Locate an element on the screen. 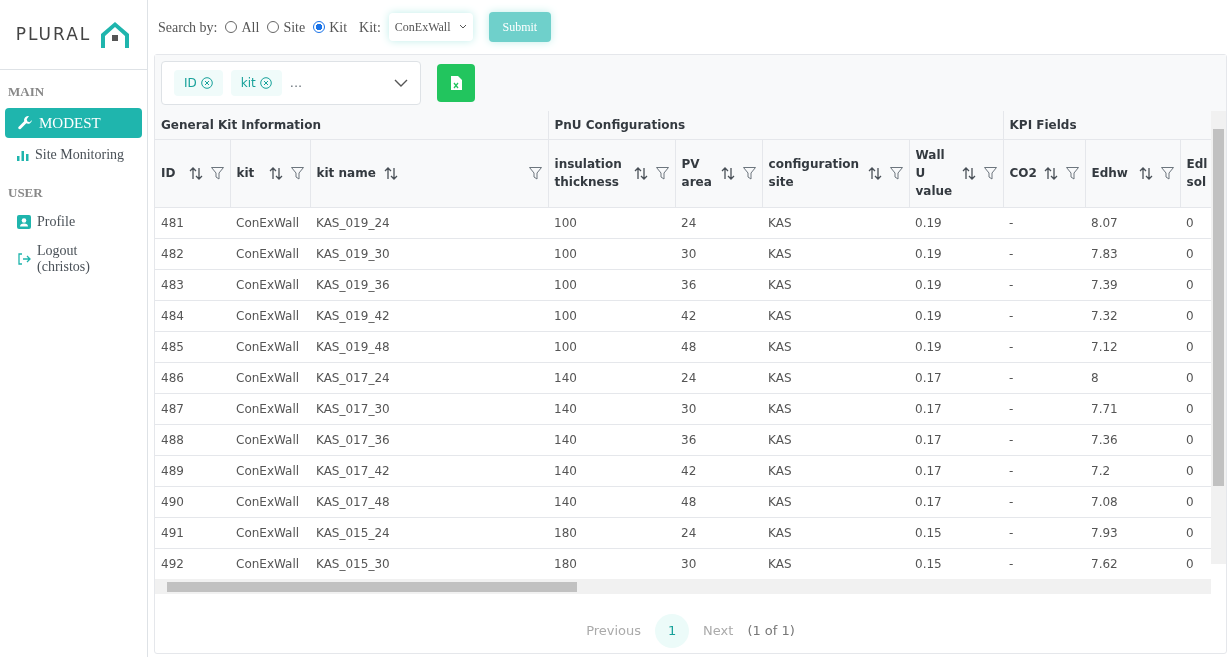  section-title: USER is located at coordinates (25, 193).